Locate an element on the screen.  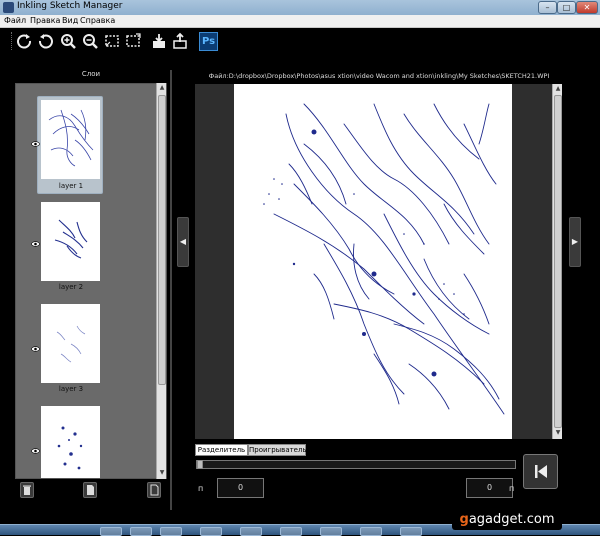
timeline-handle is located at coordinates (200, 464).